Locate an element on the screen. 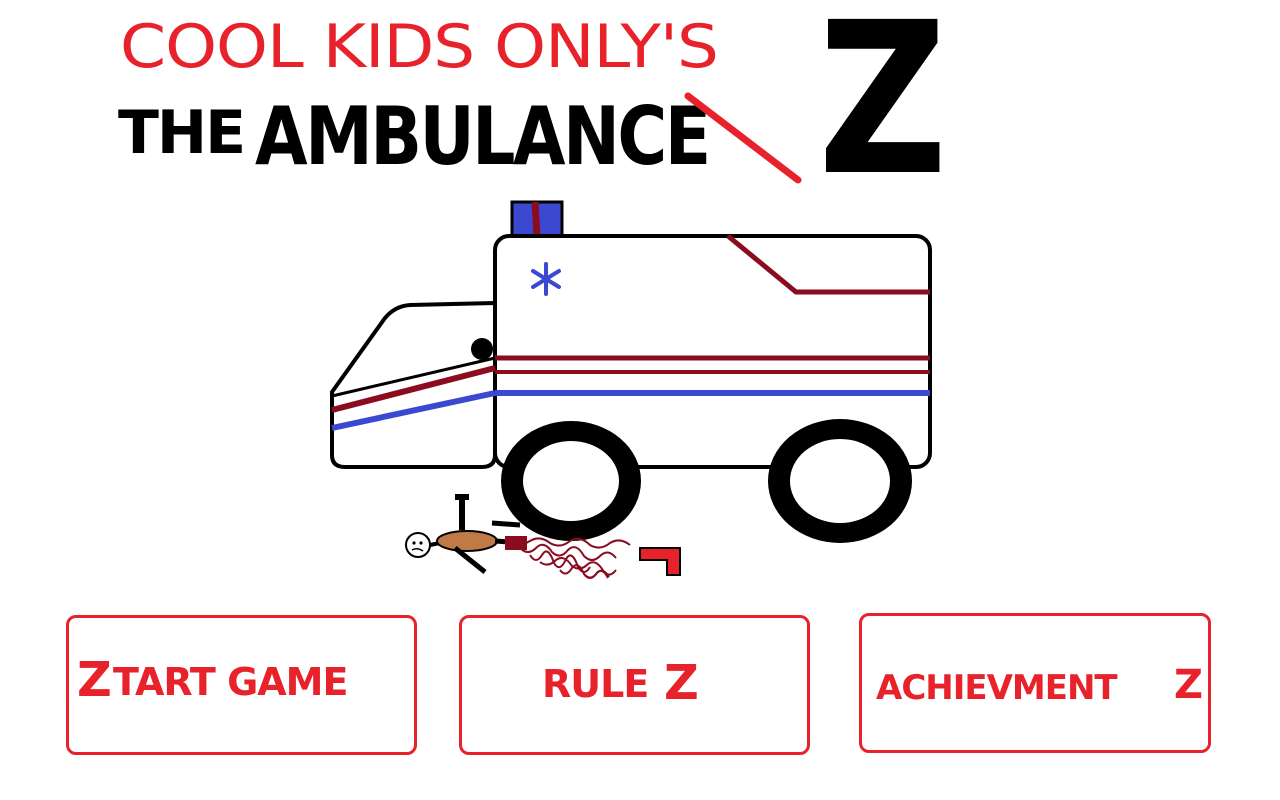 The image size is (1280, 800). start-game-label-z: Z is located at coordinates (94, 680).